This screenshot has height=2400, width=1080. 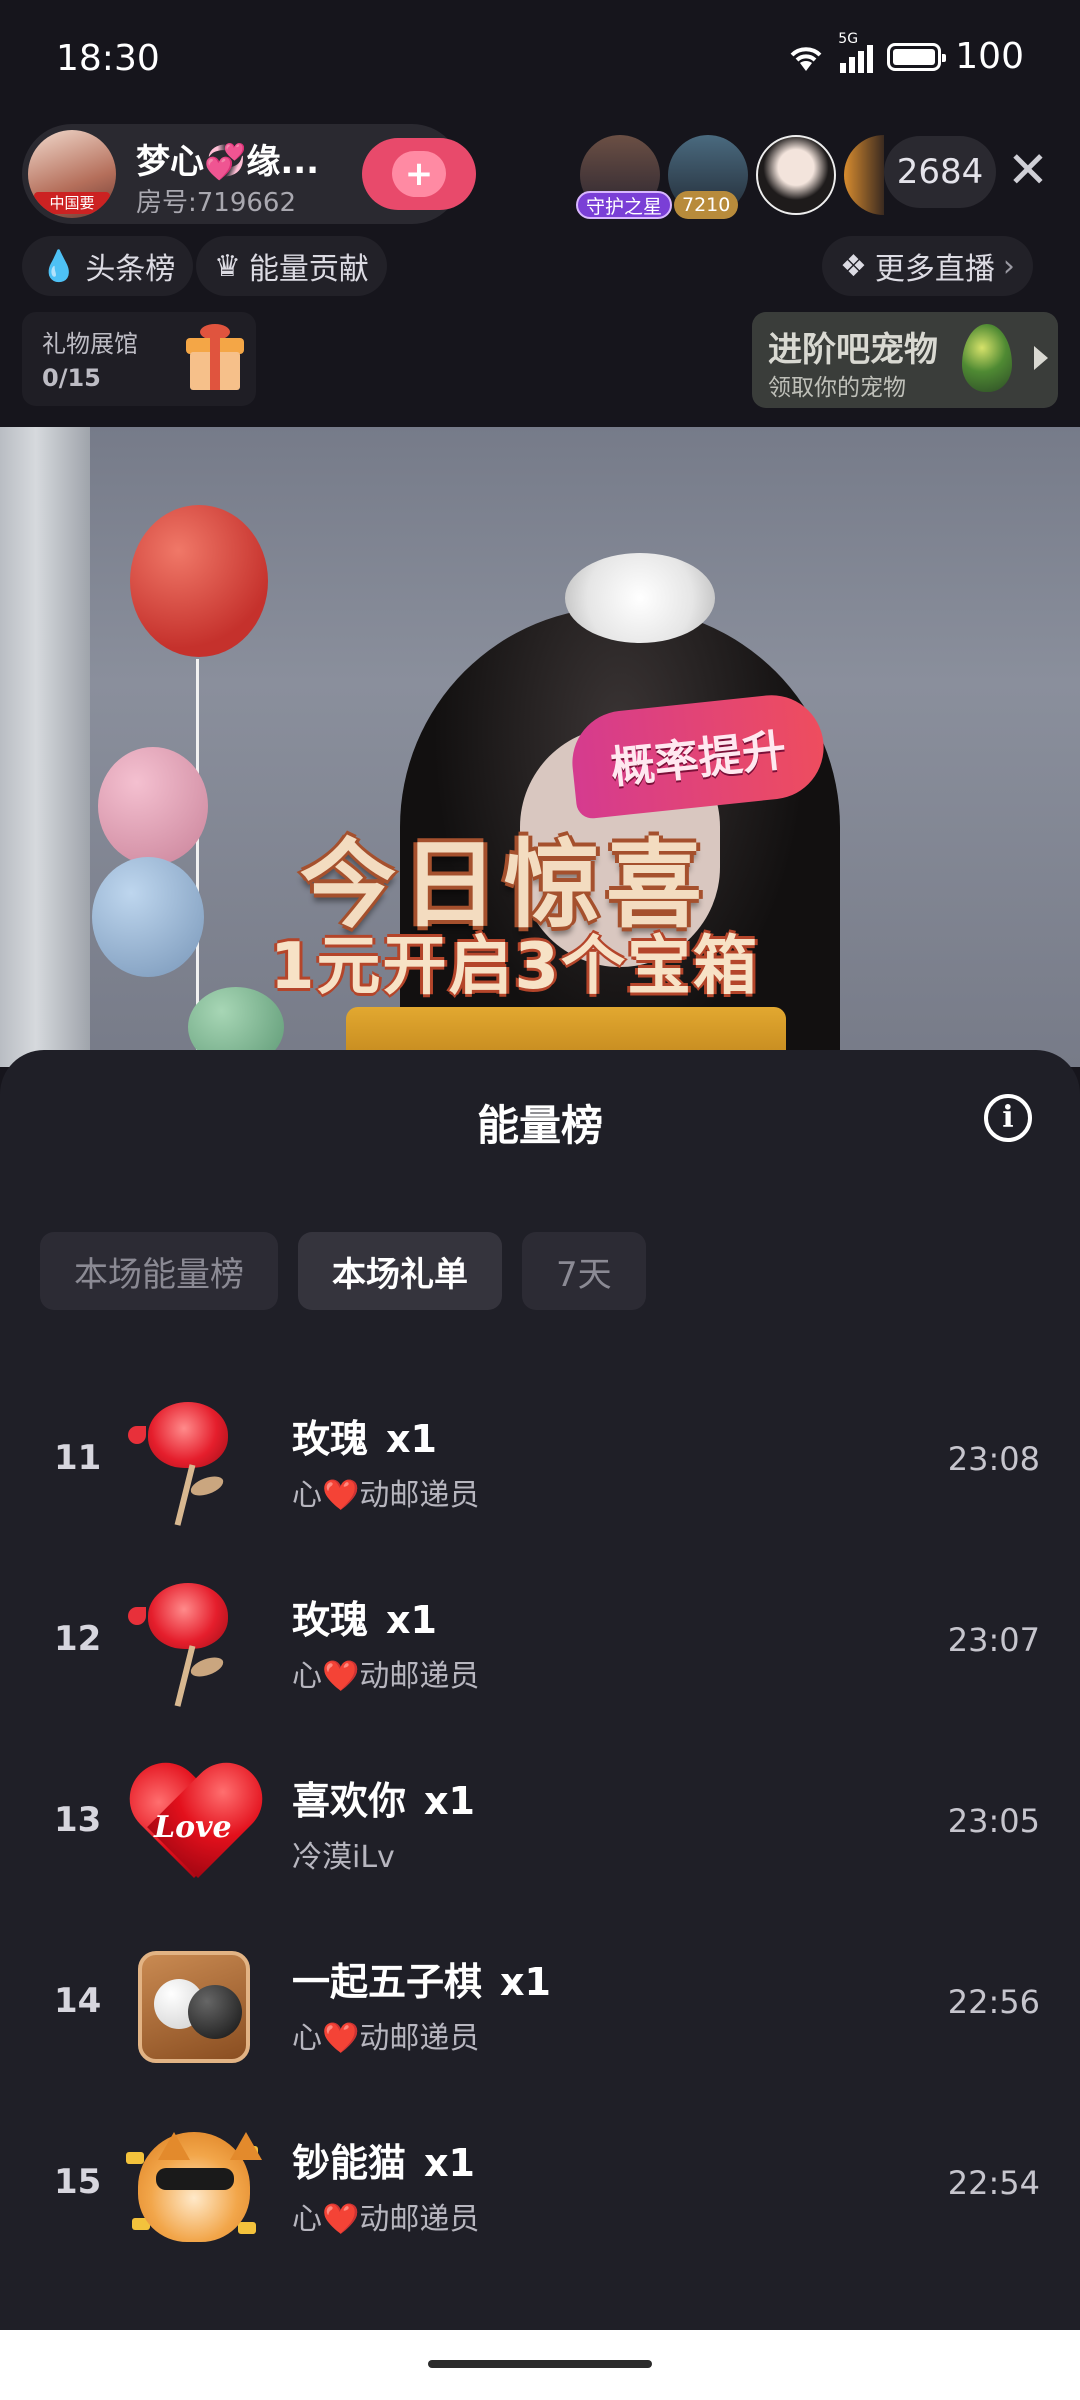 What do you see at coordinates (540, 60) in the screenshot?
I see `status-bar: 18:30 5G 100` at bounding box center [540, 60].